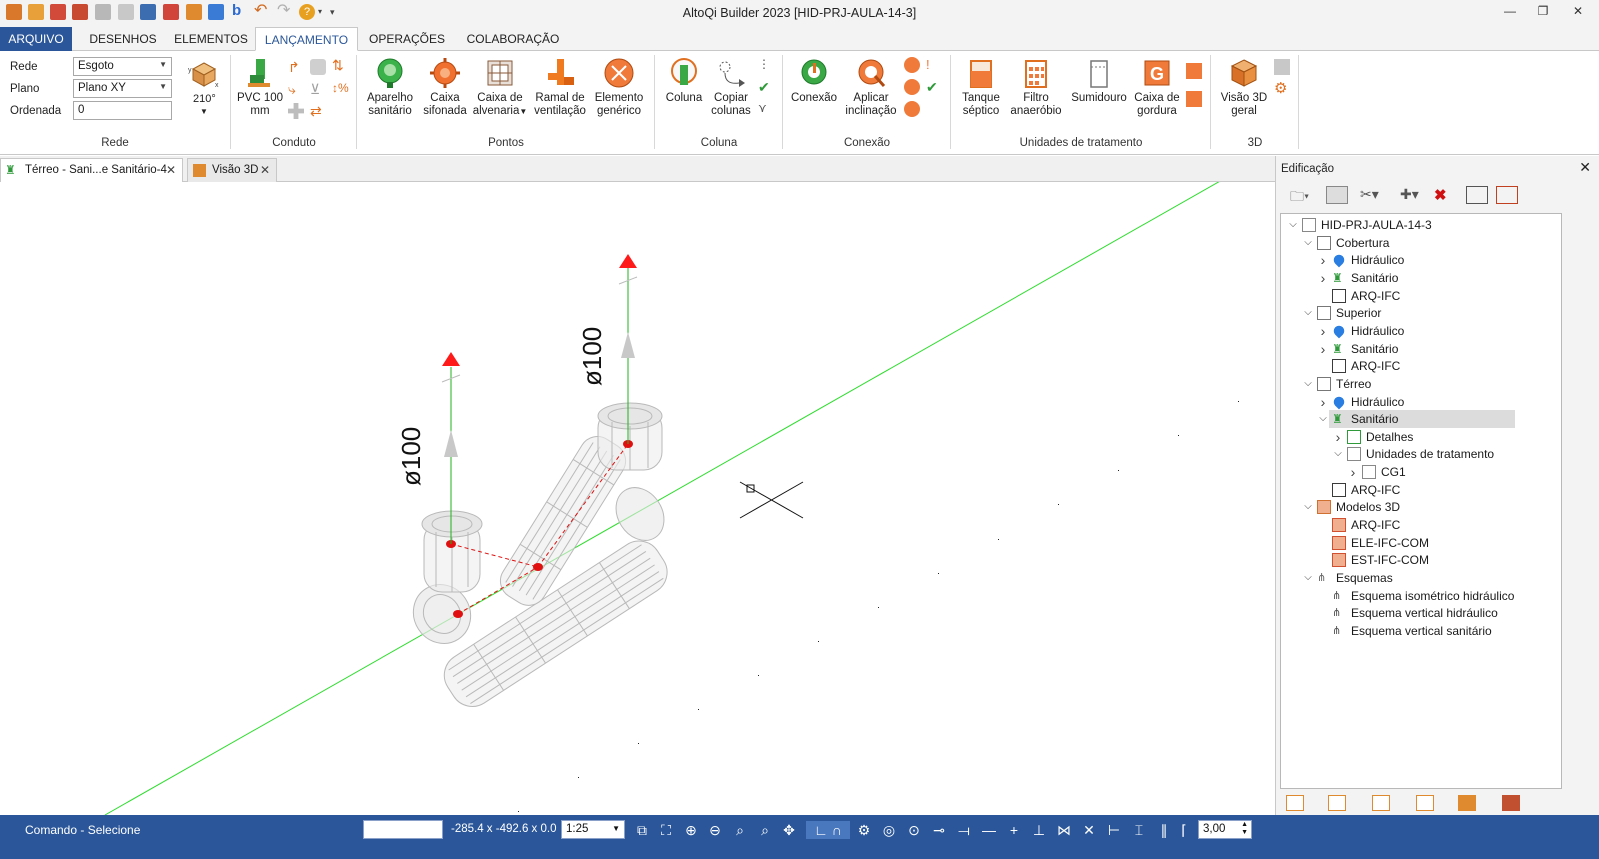 The width and height of the screenshot is (1599, 859). What do you see at coordinates (765, 830) in the screenshot?
I see `zoom-realtime-icon: ⌕` at bounding box center [765, 830].